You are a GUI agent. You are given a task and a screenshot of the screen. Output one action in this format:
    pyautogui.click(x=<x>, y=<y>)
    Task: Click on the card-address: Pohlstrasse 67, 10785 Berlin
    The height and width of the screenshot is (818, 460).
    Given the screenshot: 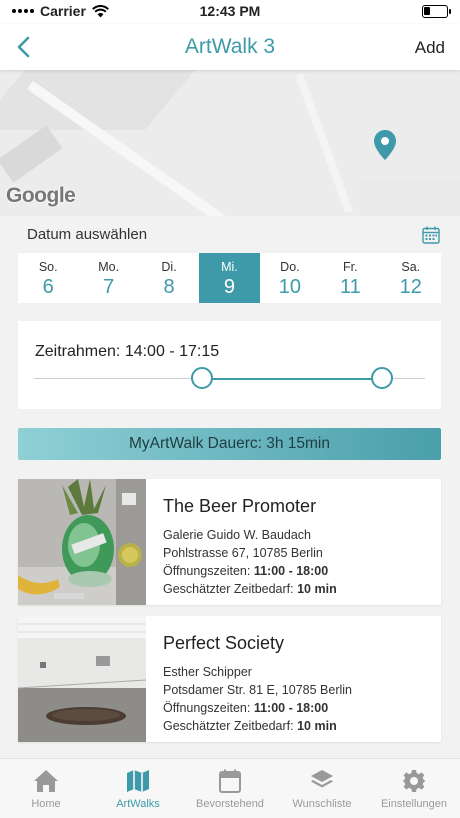 What is the action you would take?
    pyautogui.click(x=243, y=553)
    